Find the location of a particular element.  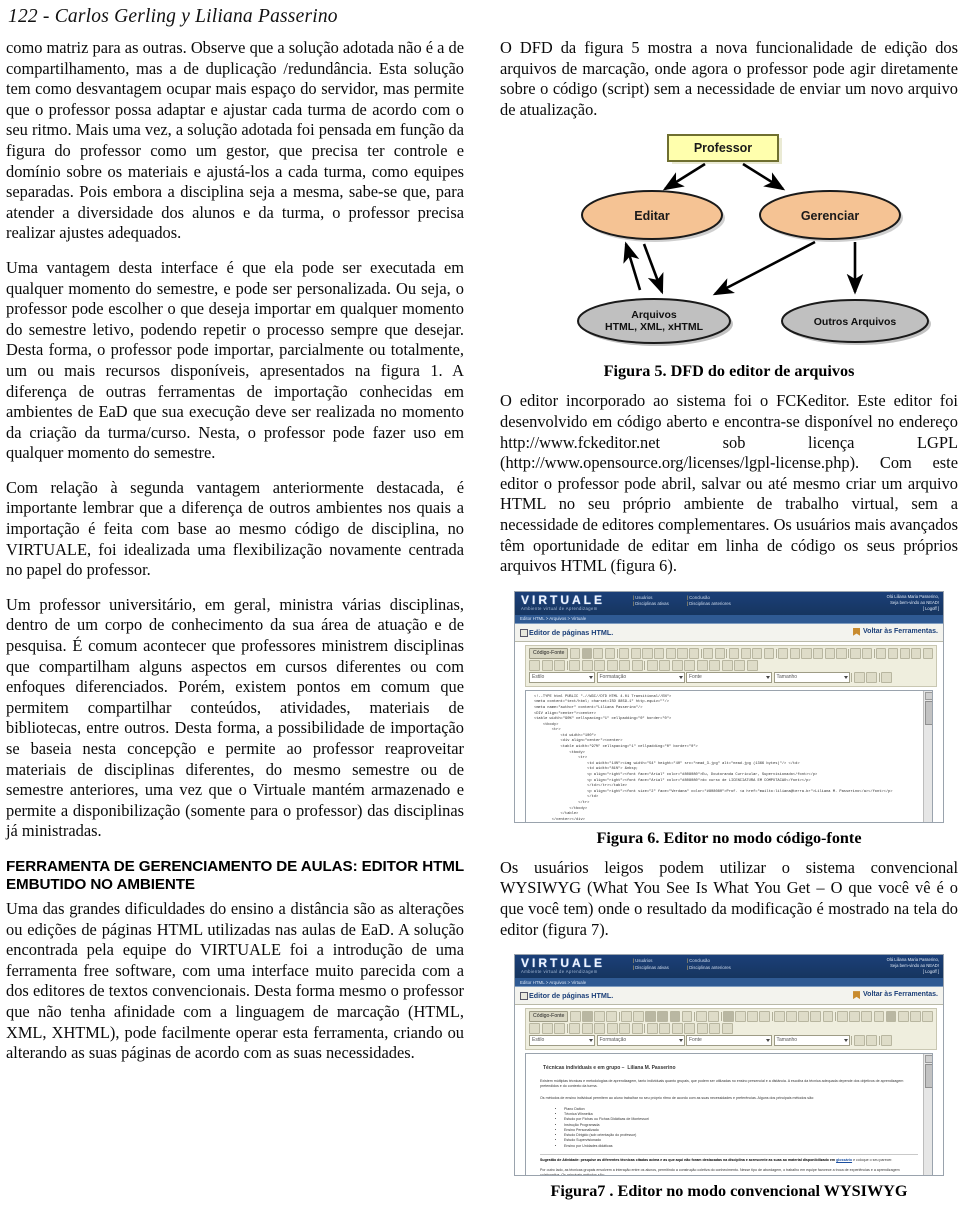

align-justify-icon is located at coordinates (927, 1017).